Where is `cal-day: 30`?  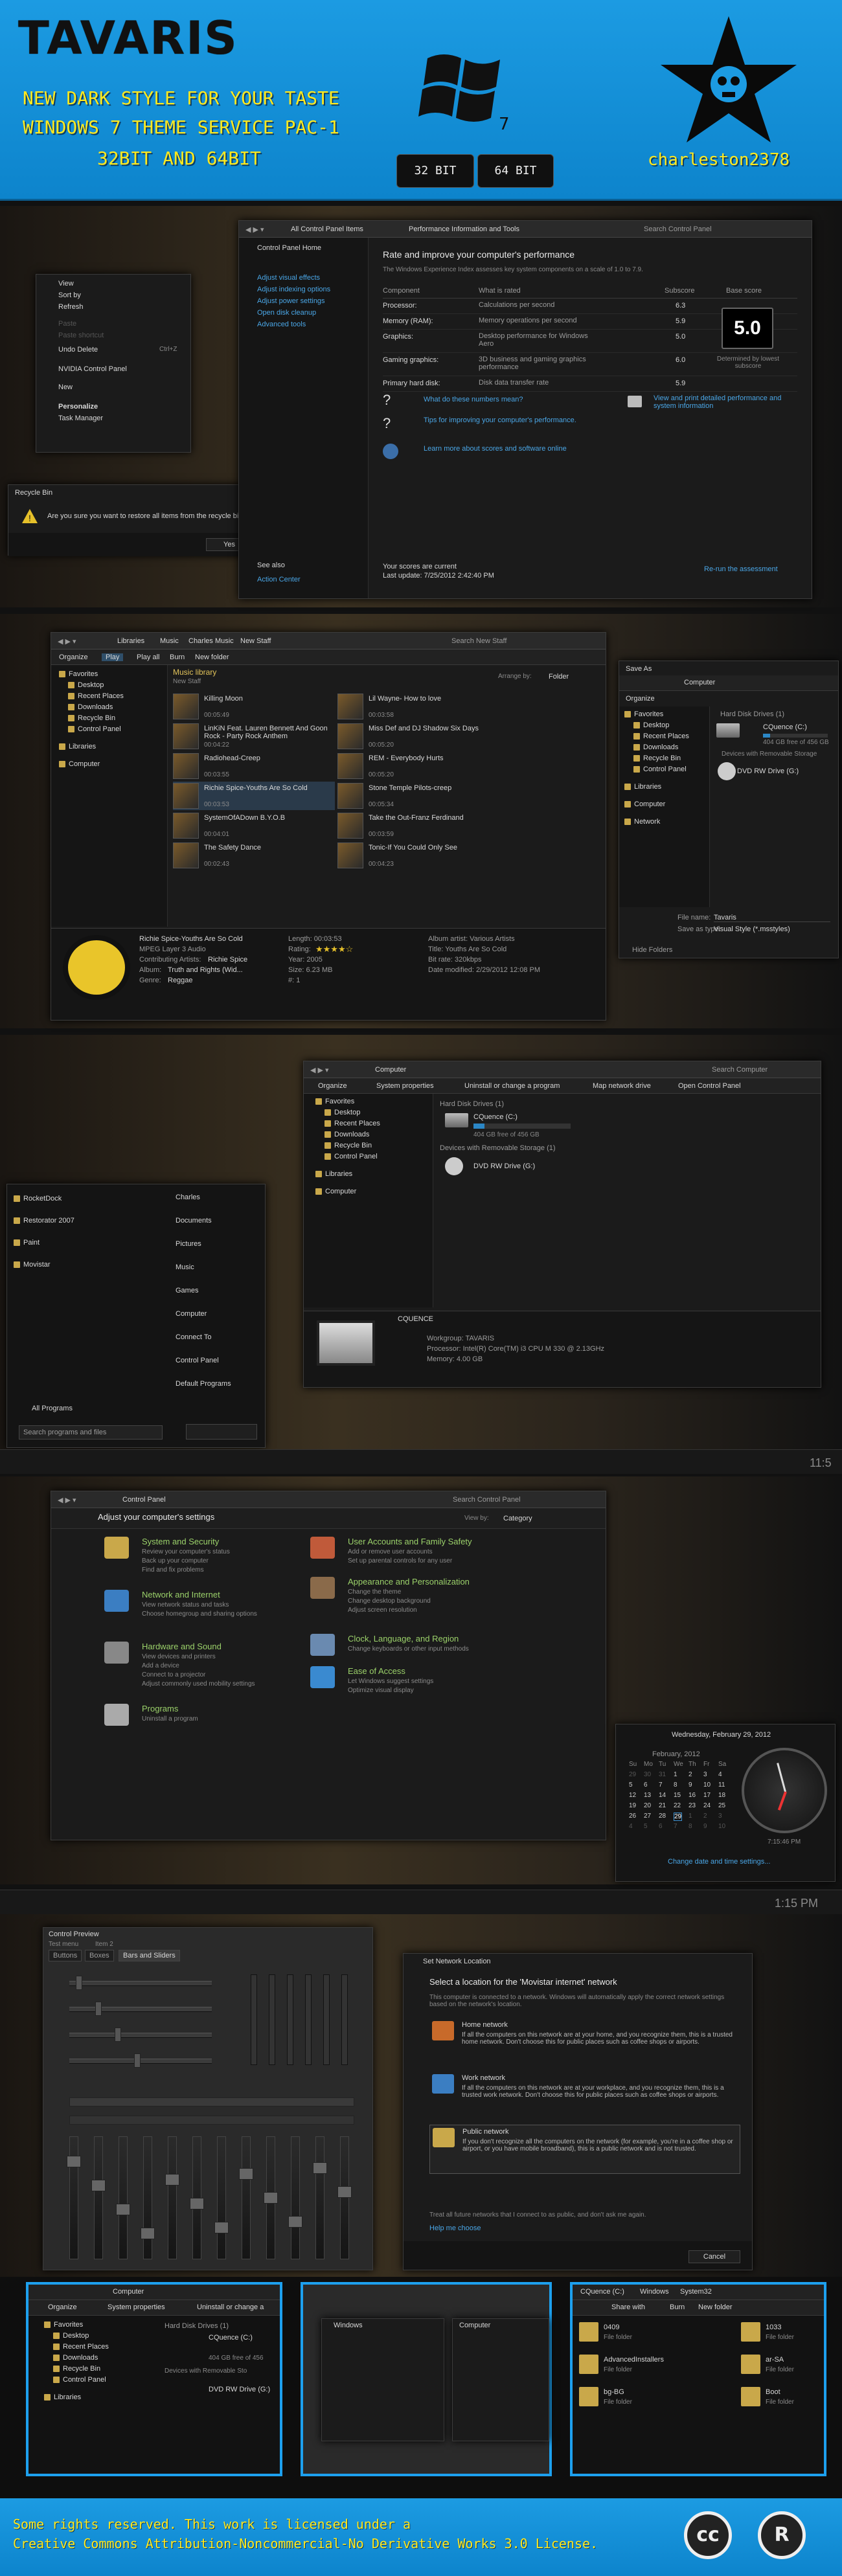
cal-day: 30 is located at coordinates (647, 1774).